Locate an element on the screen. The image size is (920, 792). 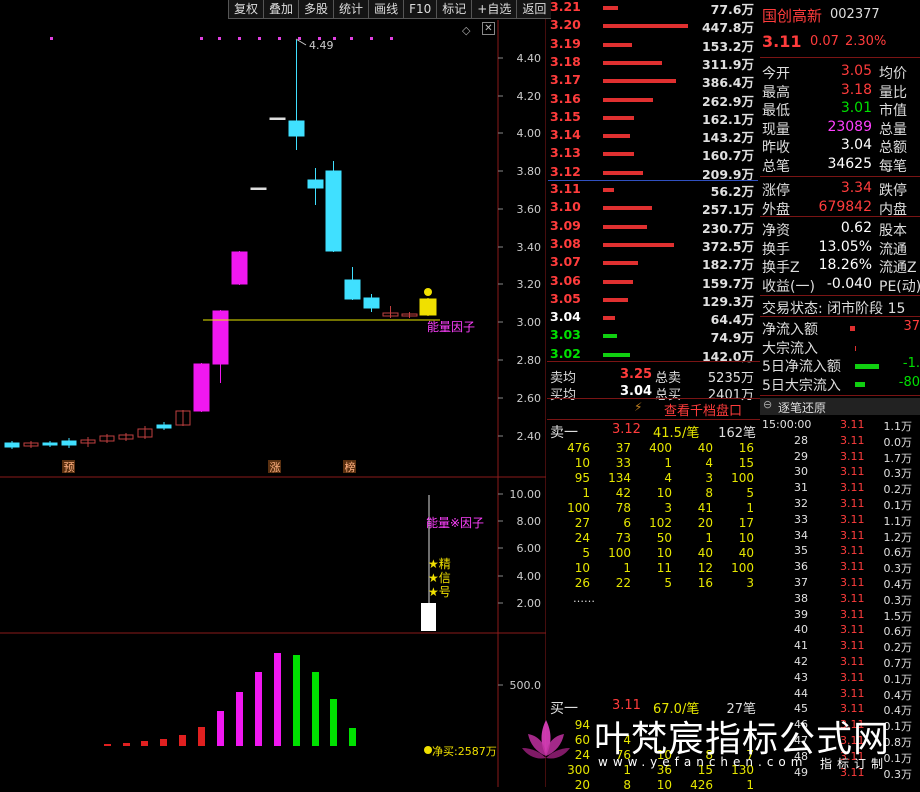
ask-level: 3.16 262.9万 is located at coordinates (652, 100).